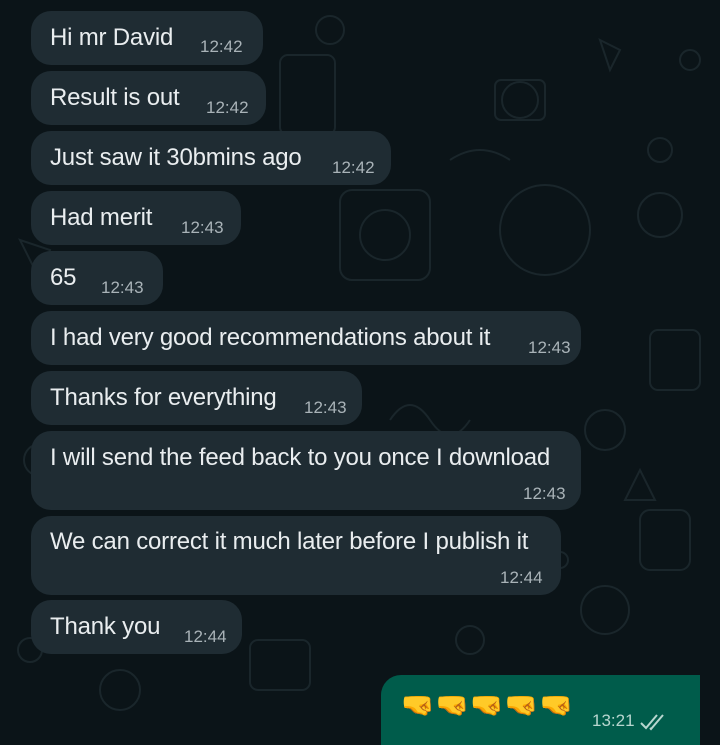 Image resolution: width=720 pixels, height=745 pixels. Describe the element at coordinates (101, 217) in the screenshot. I see `message-text: Had merit` at that location.